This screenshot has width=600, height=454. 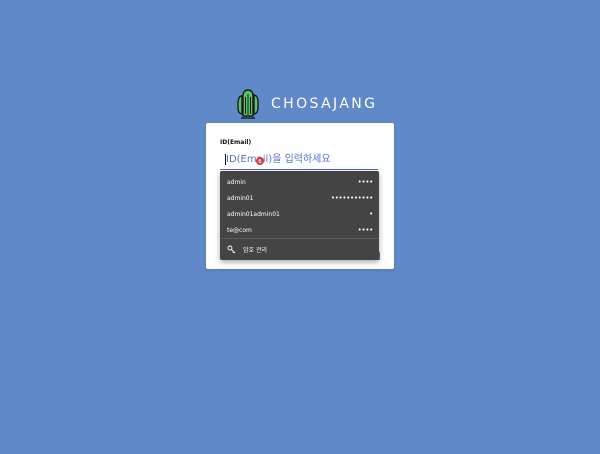 What do you see at coordinates (299, 230) in the screenshot?
I see `autofill-suggestion: te@com ••••` at bounding box center [299, 230].